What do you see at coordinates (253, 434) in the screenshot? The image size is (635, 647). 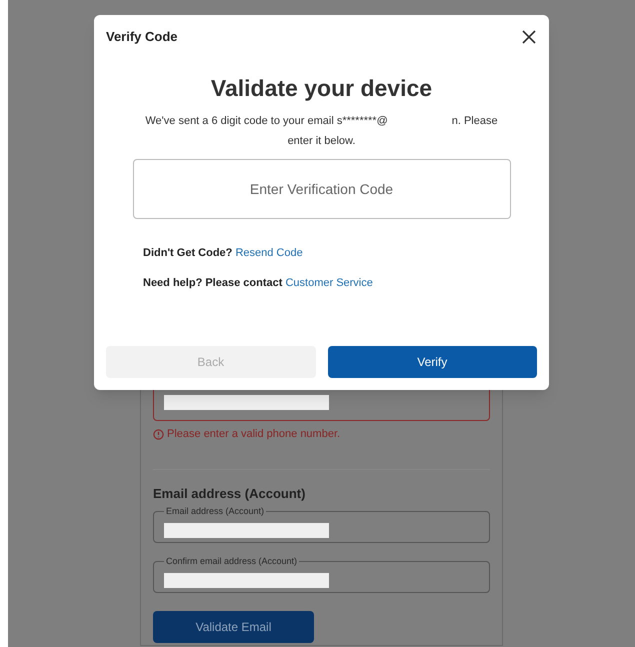 I see `error-message: Please enter a valid phone number.` at bounding box center [253, 434].